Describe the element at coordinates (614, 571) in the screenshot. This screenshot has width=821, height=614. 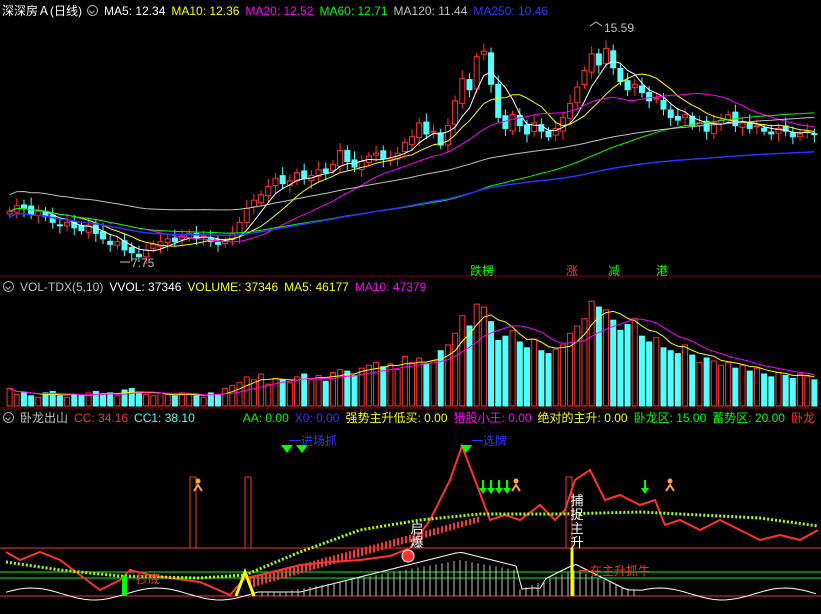
I see `ind-label-e: 一在主升抓牛` at that location.